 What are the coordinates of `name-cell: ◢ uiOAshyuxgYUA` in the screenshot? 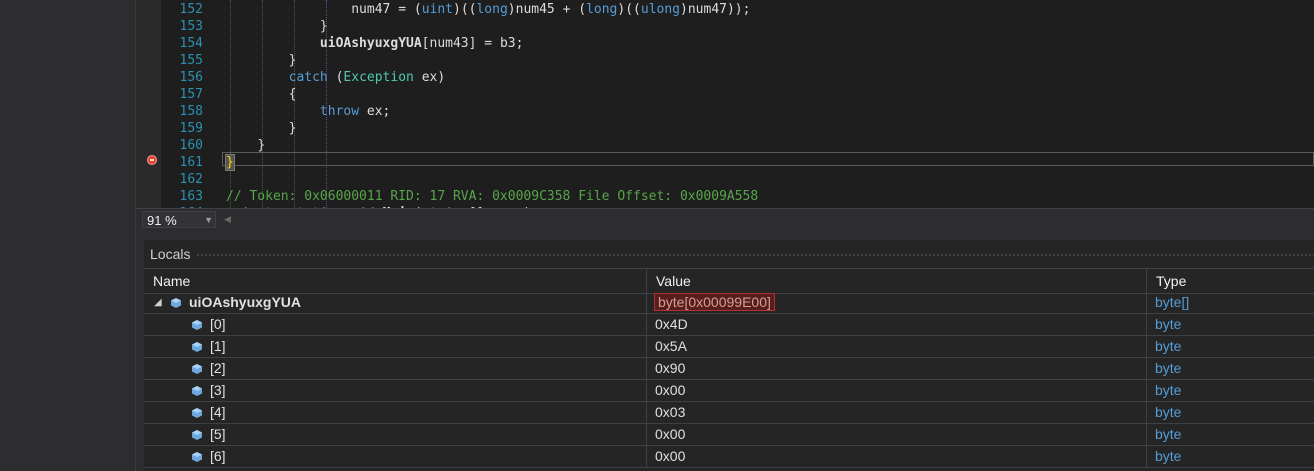 It's located at (395, 302).